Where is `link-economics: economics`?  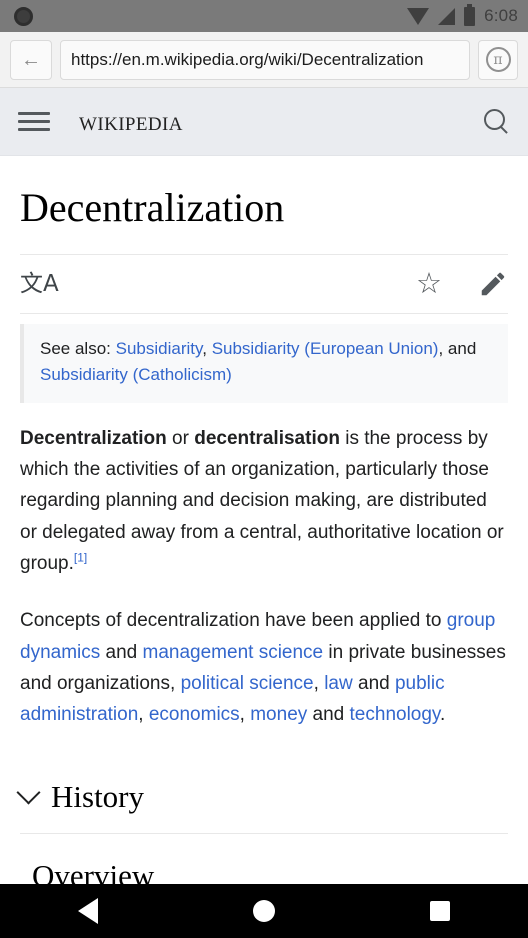 link-economics: economics is located at coordinates (194, 714).